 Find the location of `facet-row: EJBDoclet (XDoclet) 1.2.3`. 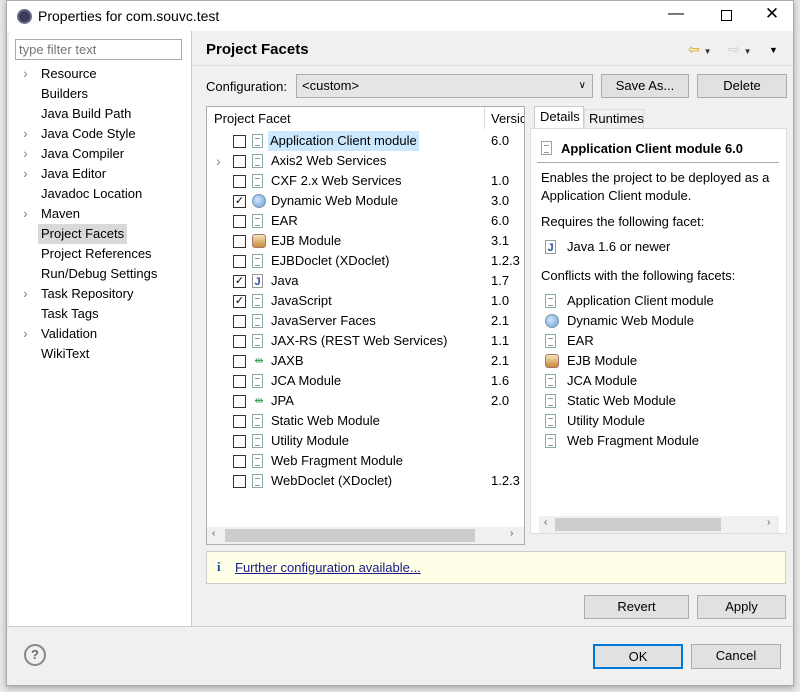

facet-row: EJBDoclet (XDoclet) 1.2.3 is located at coordinates (365, 261).